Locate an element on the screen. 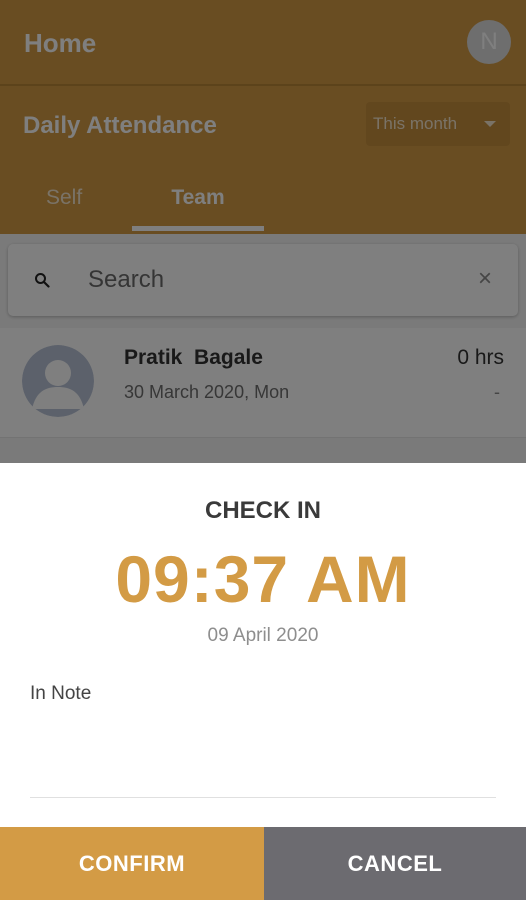  note-underline is located at coordinates (263, 797).